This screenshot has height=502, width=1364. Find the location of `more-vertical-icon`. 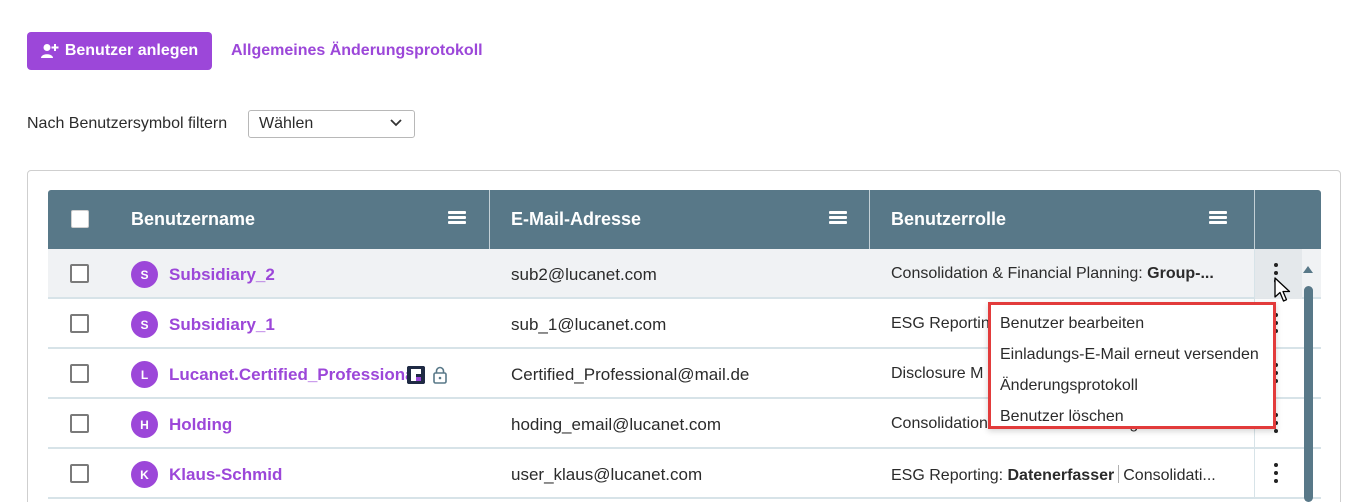

more-vertical-icon is located at coordinates (1276, 474).